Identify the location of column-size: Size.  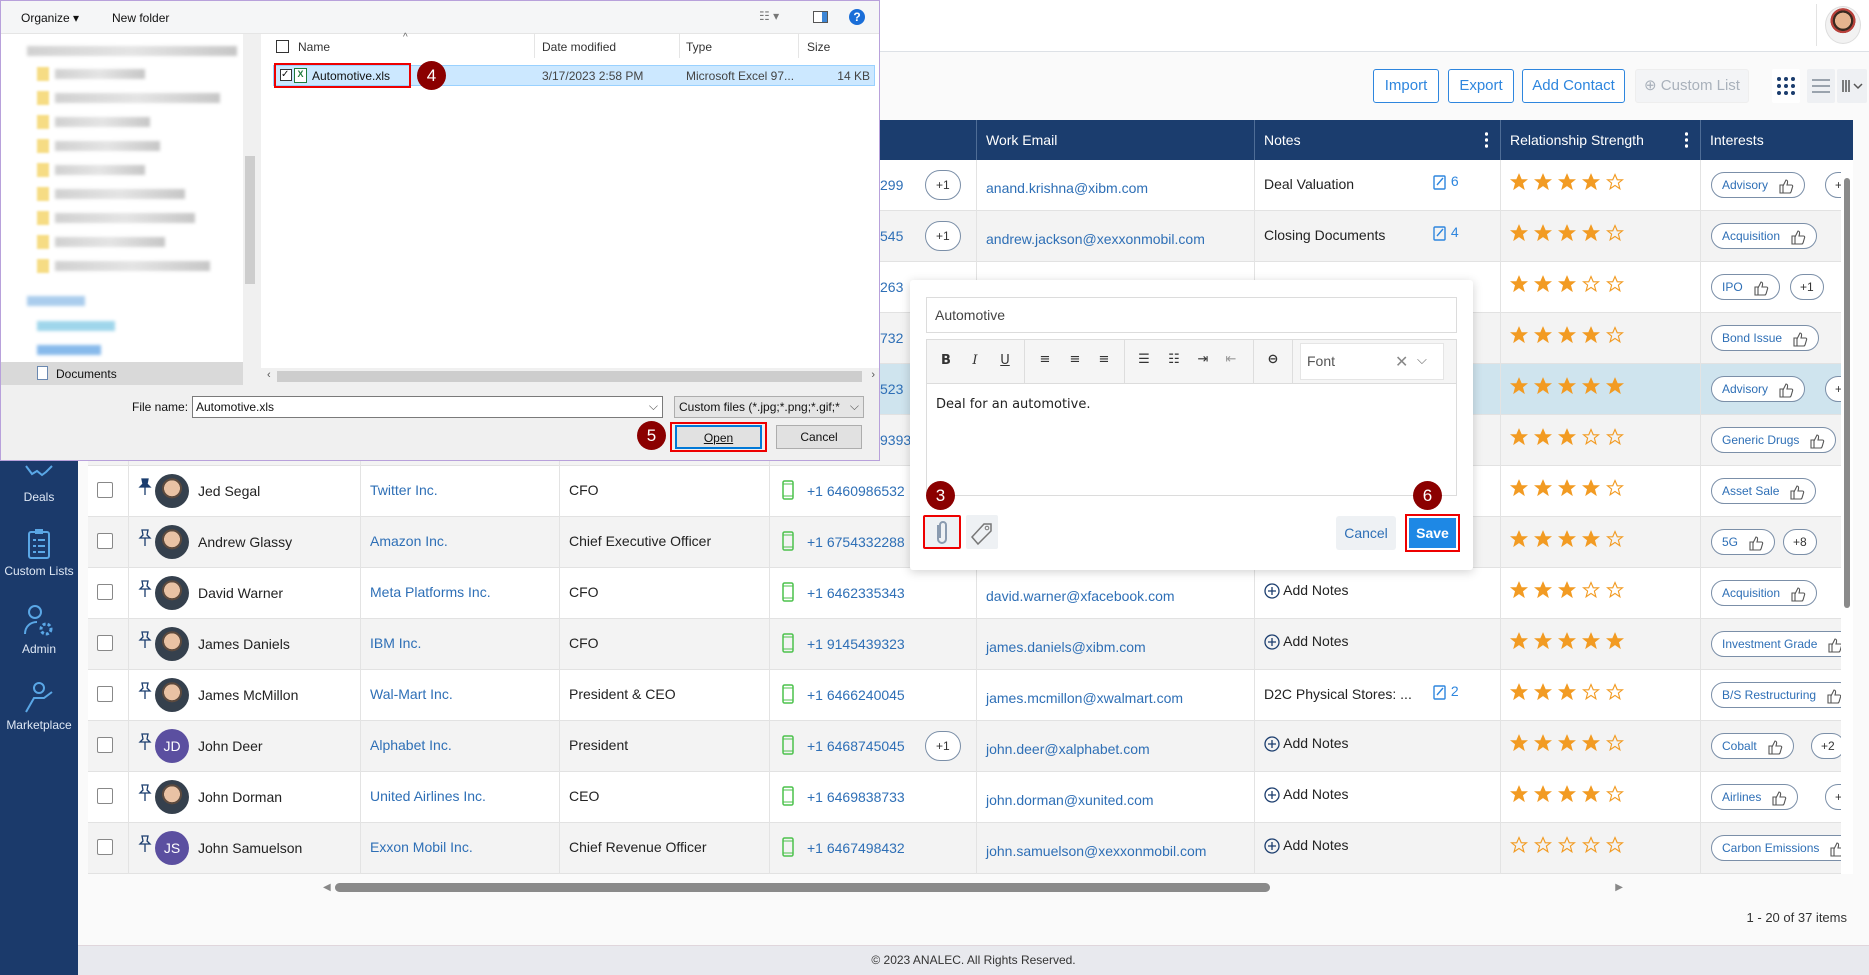
(818, 47).